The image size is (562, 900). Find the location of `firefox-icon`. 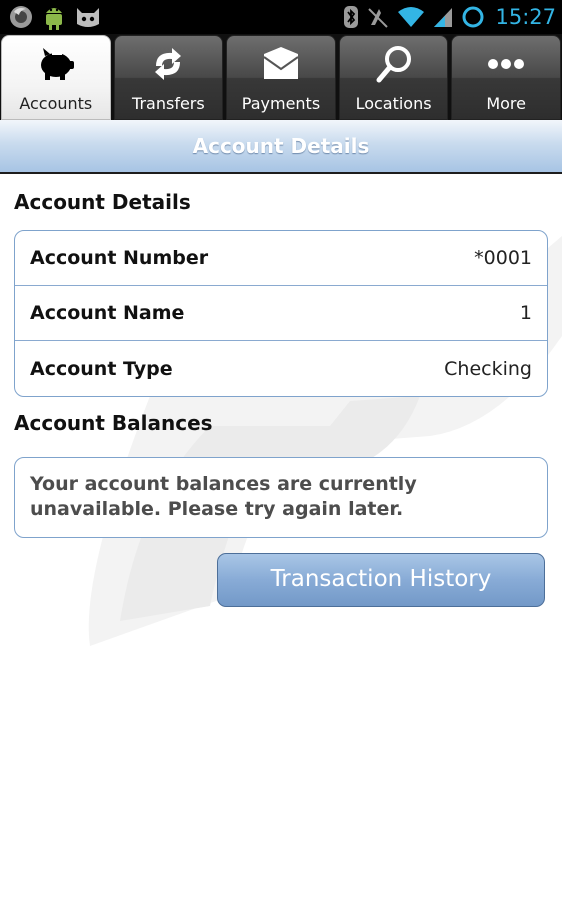

firefox-icon is located at coordinates (21, 17).